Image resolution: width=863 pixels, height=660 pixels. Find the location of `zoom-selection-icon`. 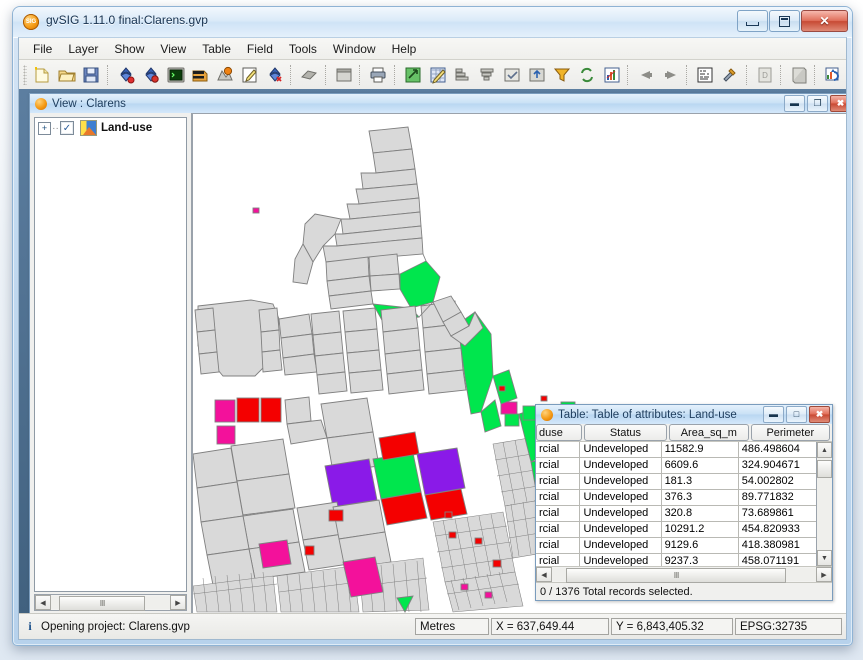

zoom-selection-icon is located at coordinates (705, 75).